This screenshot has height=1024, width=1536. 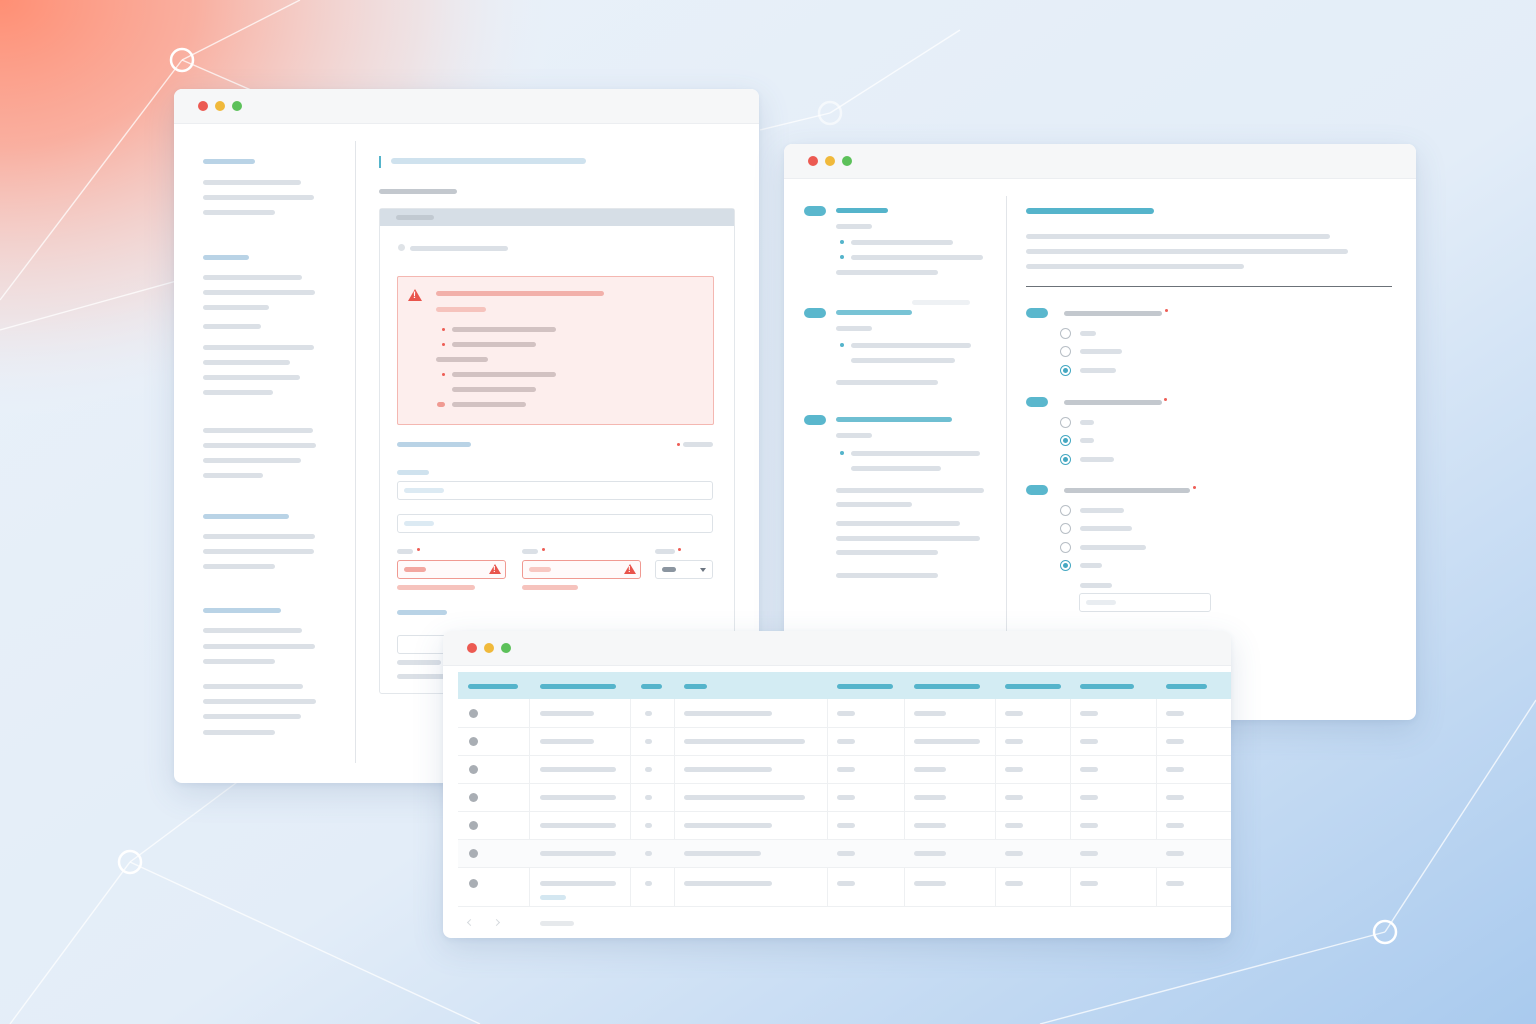 I want to click on row-status-dot, so click(x=473, y=741).